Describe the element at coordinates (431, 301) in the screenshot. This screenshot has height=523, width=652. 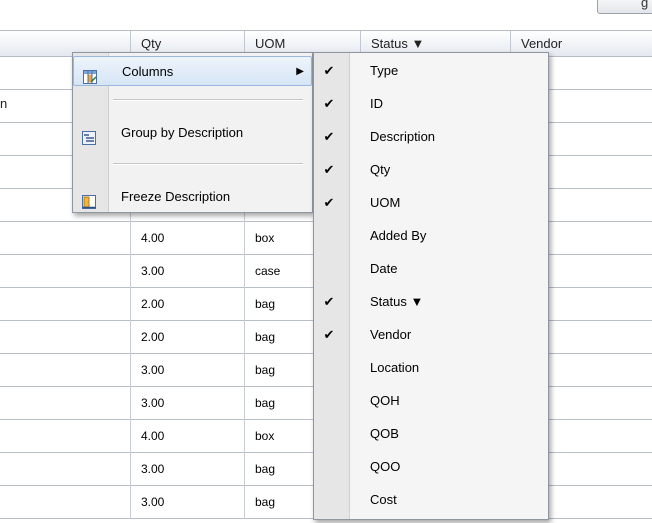
I see `submenu-item-column: ✔ Status ▼` at that location.